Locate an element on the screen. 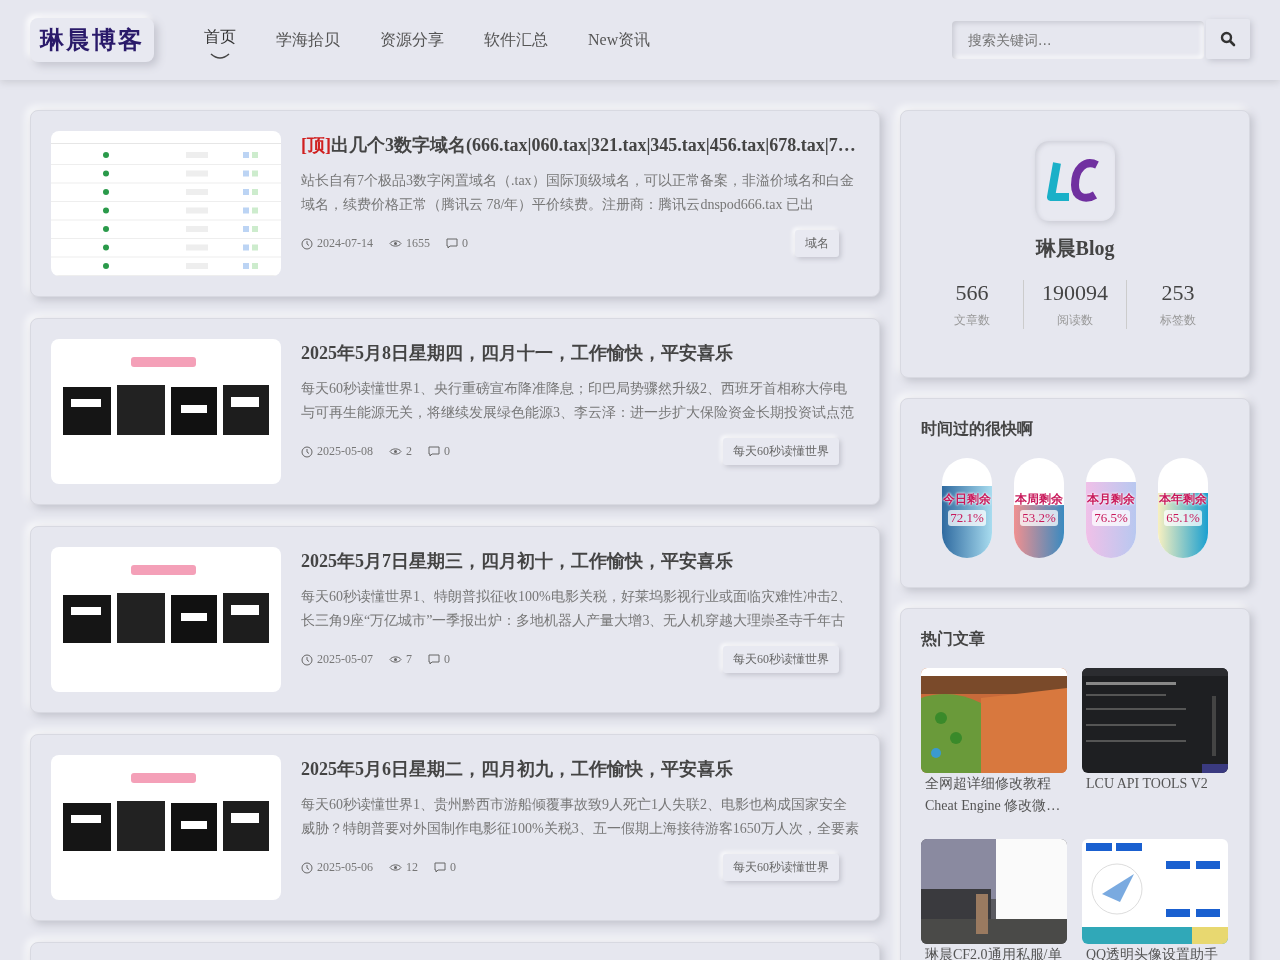 The height and width of the screenshot is (960, 1280). nav-link: 资源分享 is located at coordinates (412, 40).